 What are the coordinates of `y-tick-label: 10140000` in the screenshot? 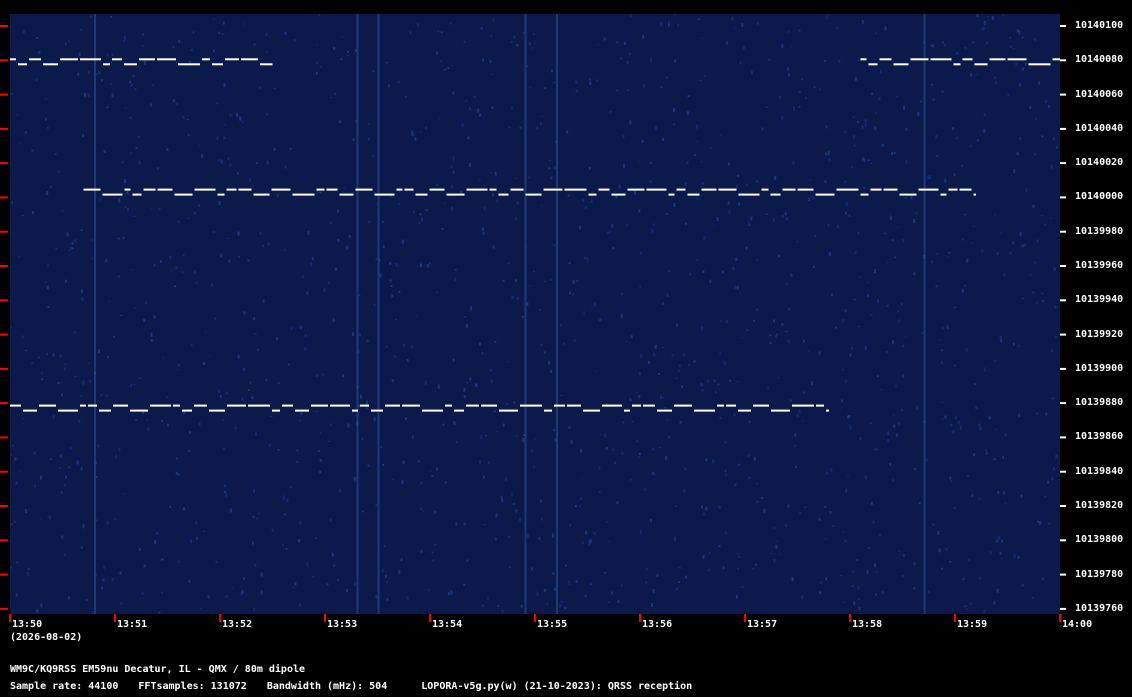 It's located at (1099, 197).